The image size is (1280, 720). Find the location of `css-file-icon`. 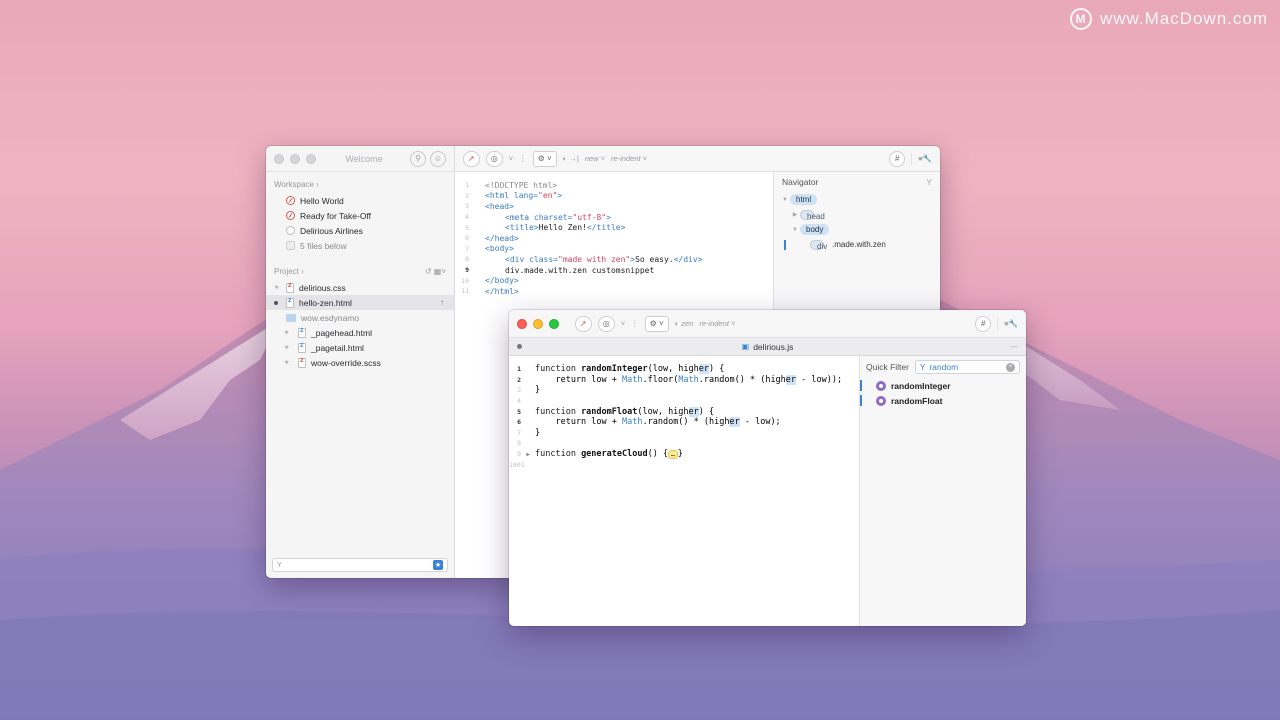

css-file-icon is located at coordinates (290, 287).